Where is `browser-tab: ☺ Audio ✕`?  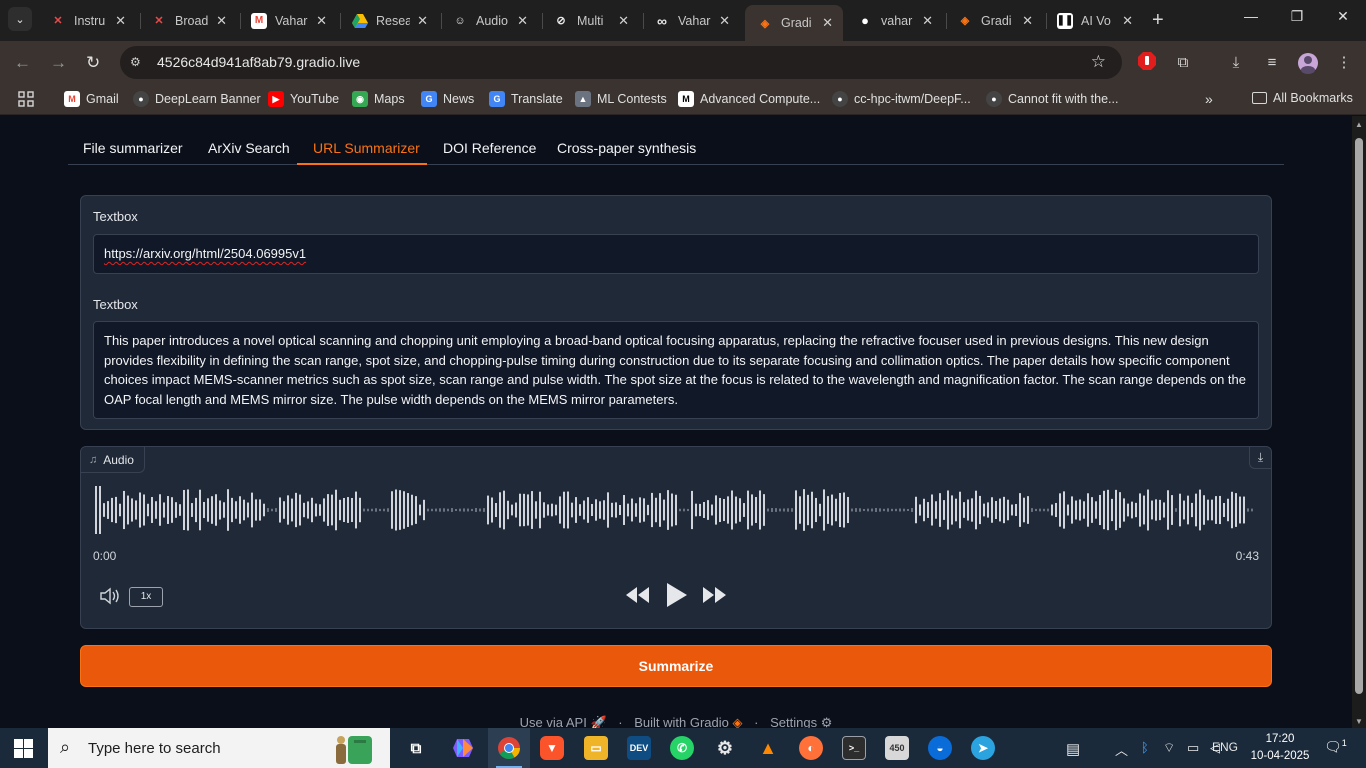 browser-tab: ☺ Audio ✕ is located at coordinates (489, 20).